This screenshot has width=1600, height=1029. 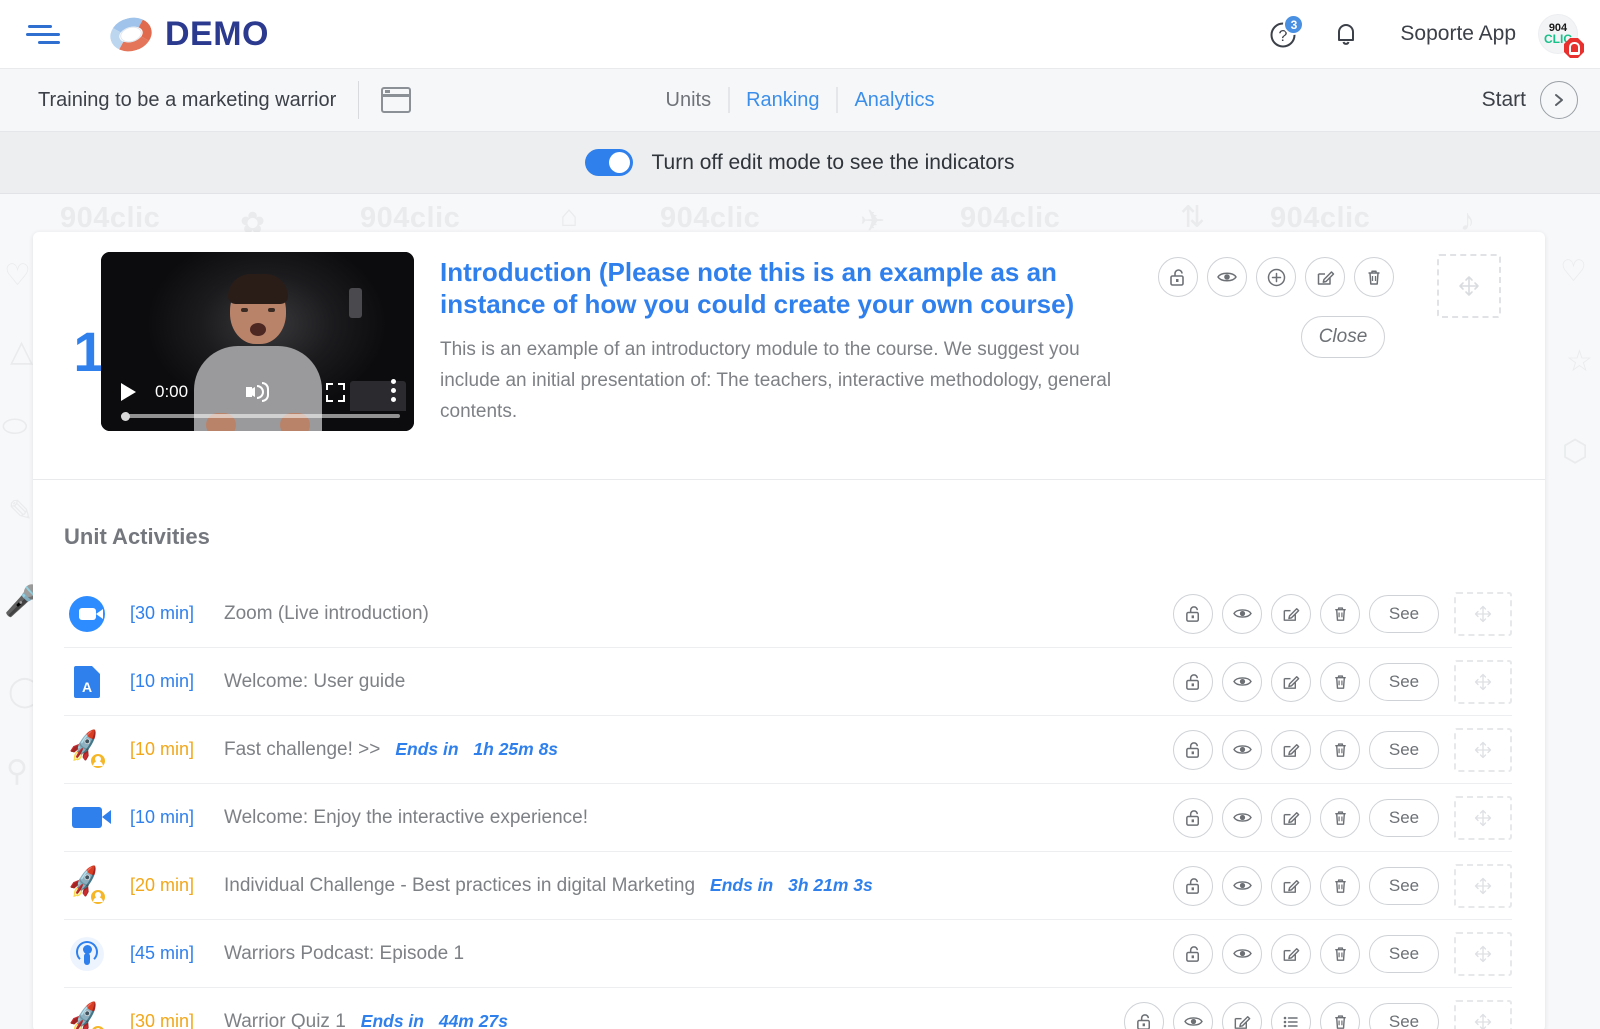 I want to click on tab-analytics: Analytics, so click(x=894, y=100).